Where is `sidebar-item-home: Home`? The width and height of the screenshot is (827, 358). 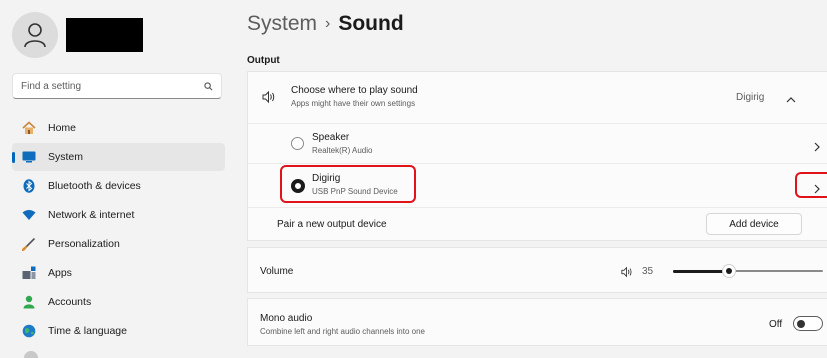 sidebar-item-home: Home is located at coordinates (118, 128).